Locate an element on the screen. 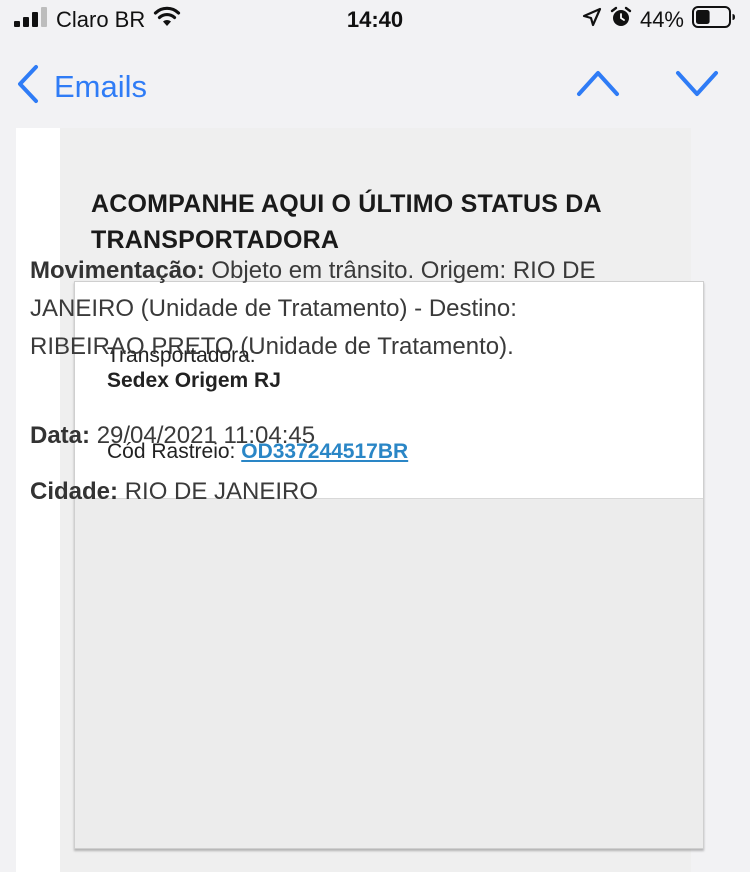 The image size is (750, 872). battery-percent: 44% is located at coordinates (661, 19).